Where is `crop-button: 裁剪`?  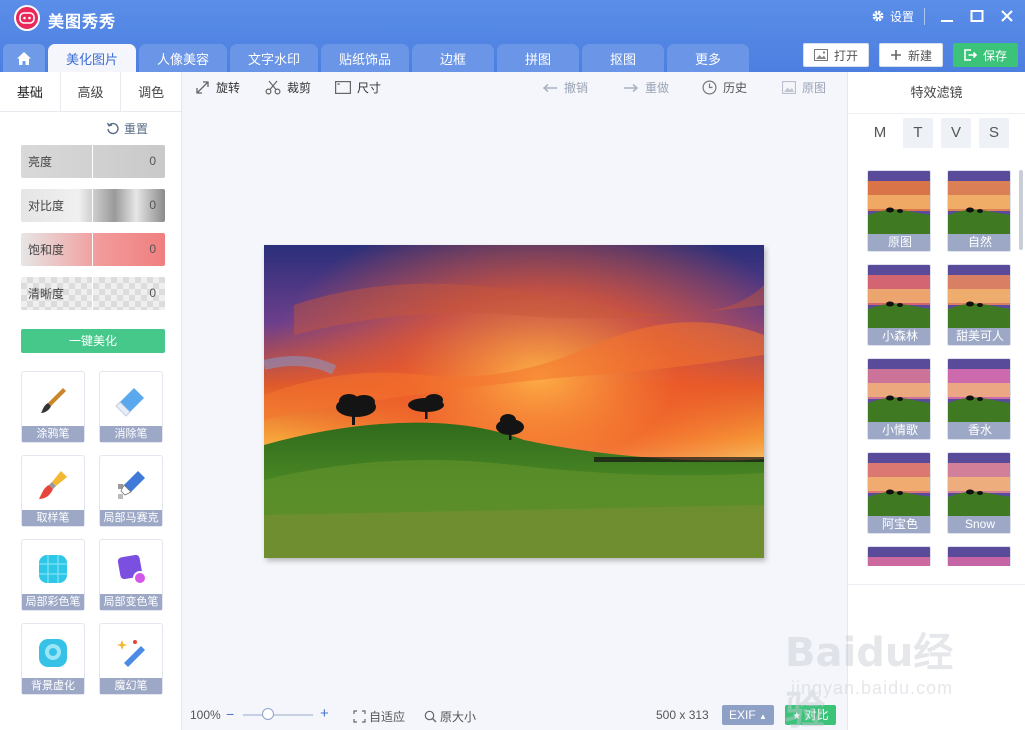 crop-button: 裁剪 is located at coordinates (288, 87).